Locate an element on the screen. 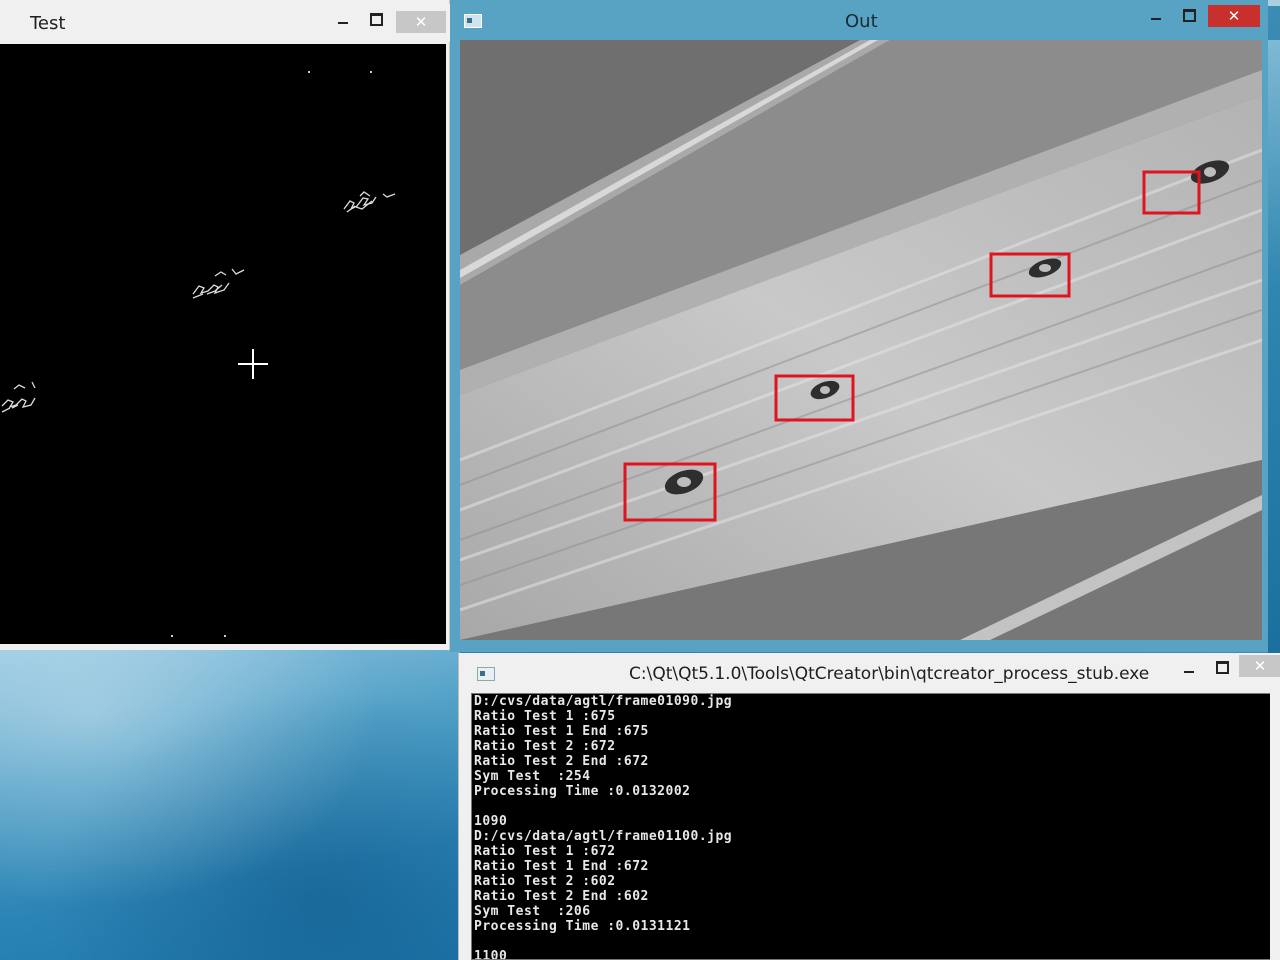 The width and height of the screenshot is (1280, 960). console-line: D:/cvs/data/agtl/frame01090.jpg is located at coordinates (603, 701).